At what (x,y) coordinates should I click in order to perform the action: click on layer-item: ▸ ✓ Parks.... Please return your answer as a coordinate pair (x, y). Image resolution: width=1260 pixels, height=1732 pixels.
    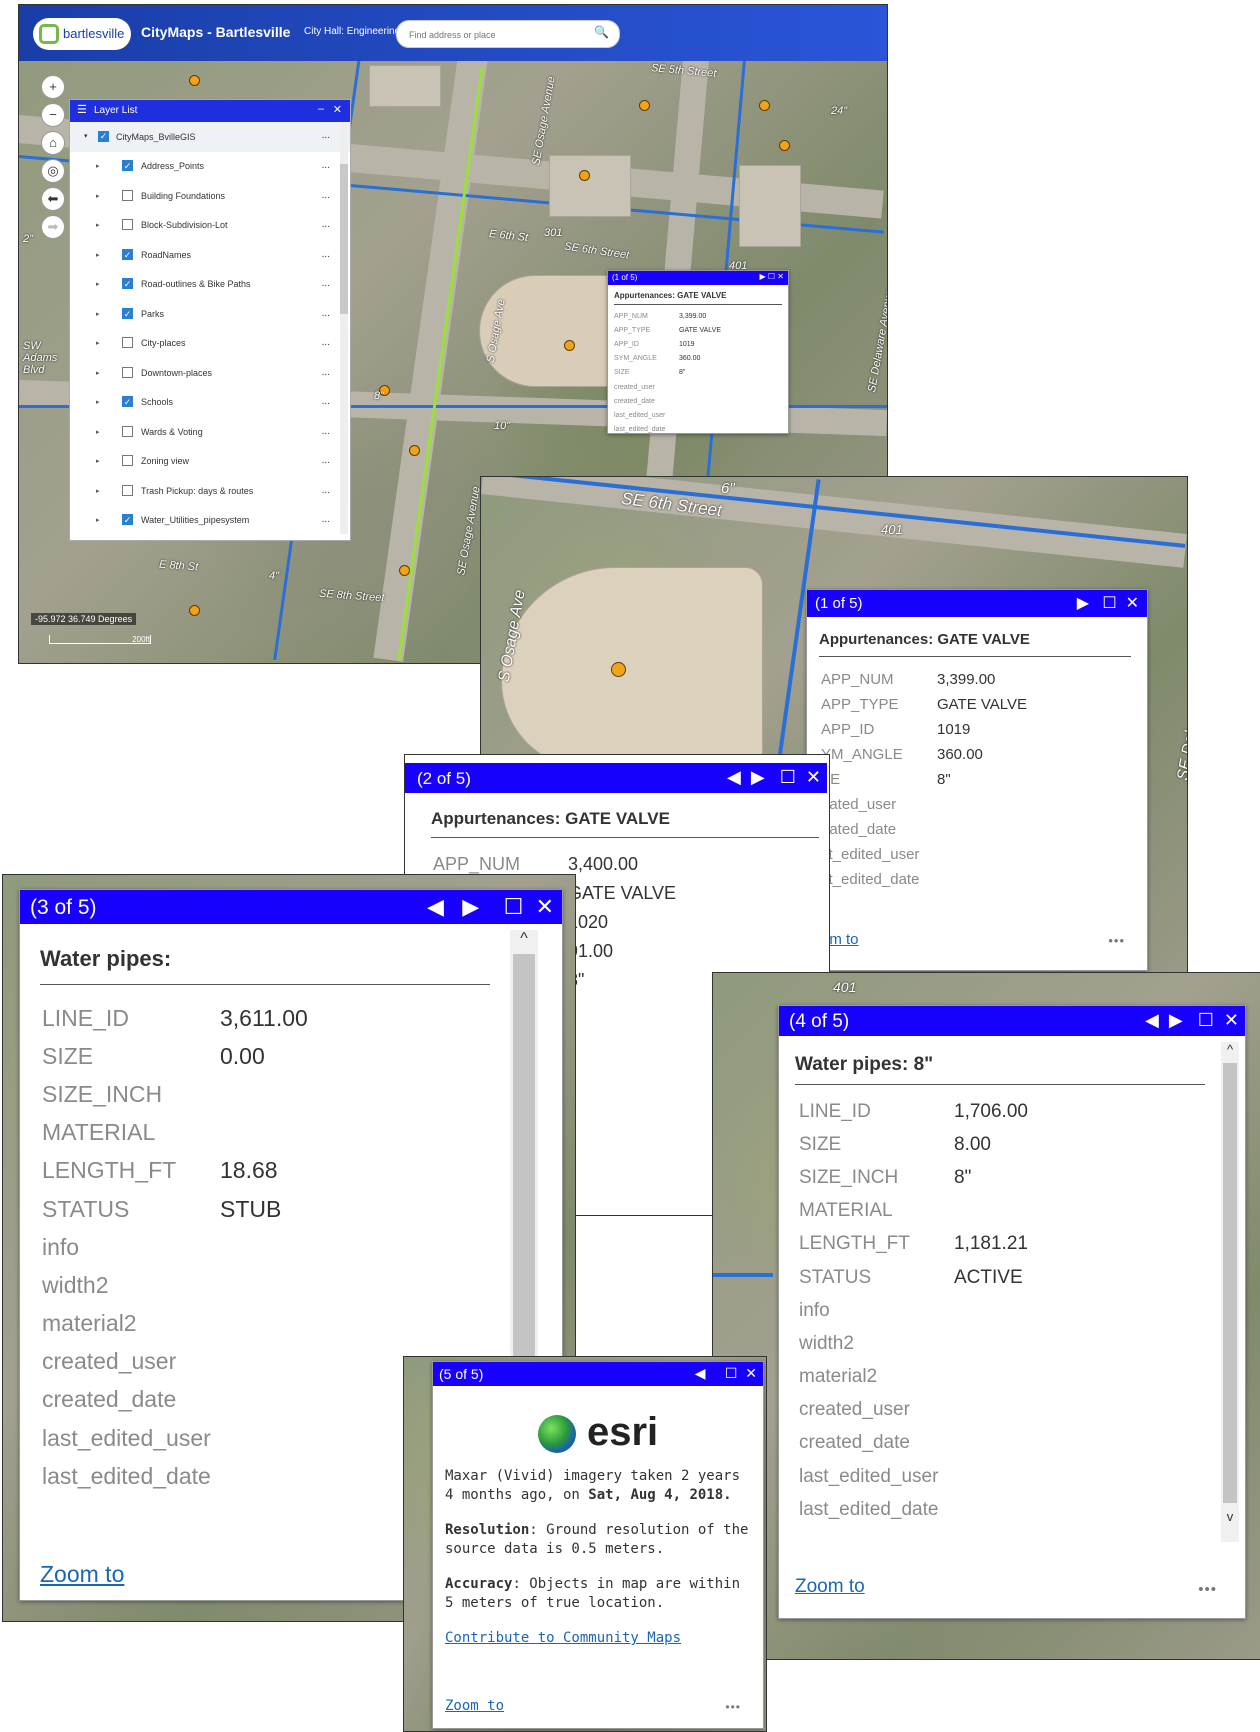
    Looking at the image, I should click on (210, 315).